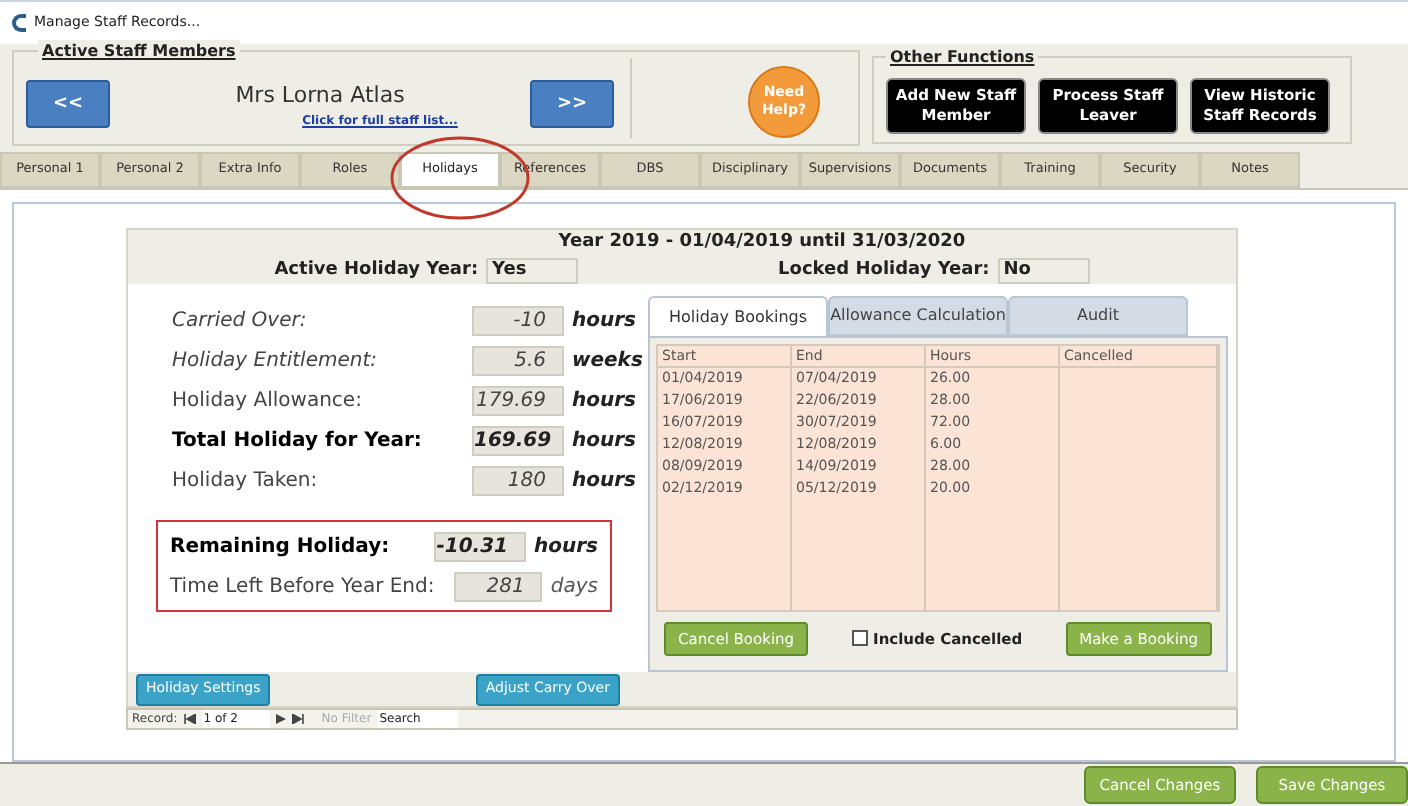 This screenshot has height=806, width=1408. Describe the element at coordinates (68, 104) in the screenshot. I see `previous-button: <<` at that location.